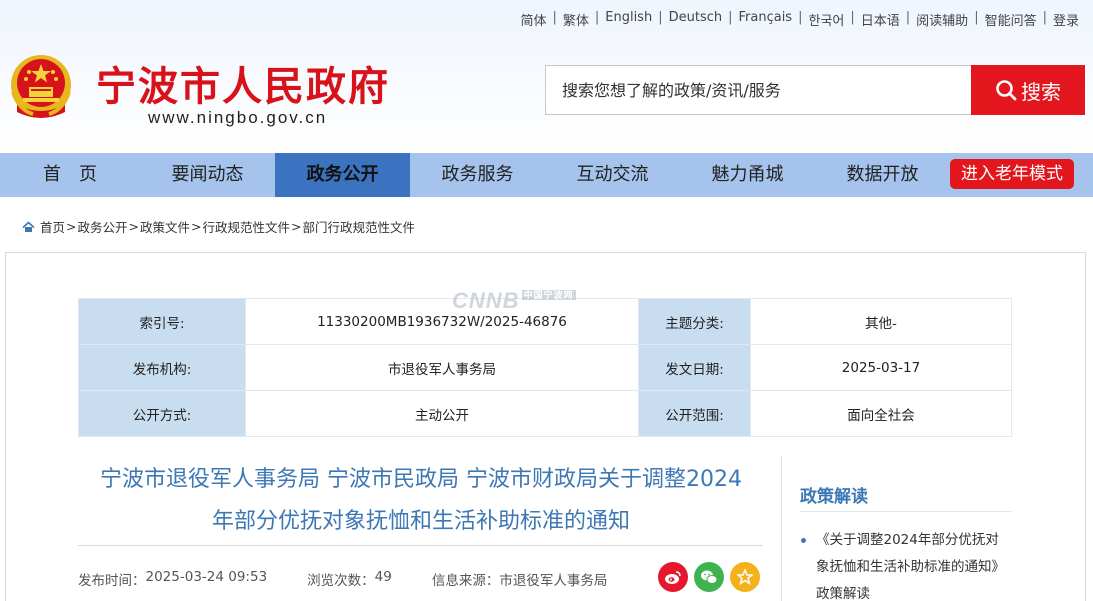  What do you see at coordinates (162, 321) in the screenshot?
I see `index-number-label: 索引号:` at bounding box center [162, 321].